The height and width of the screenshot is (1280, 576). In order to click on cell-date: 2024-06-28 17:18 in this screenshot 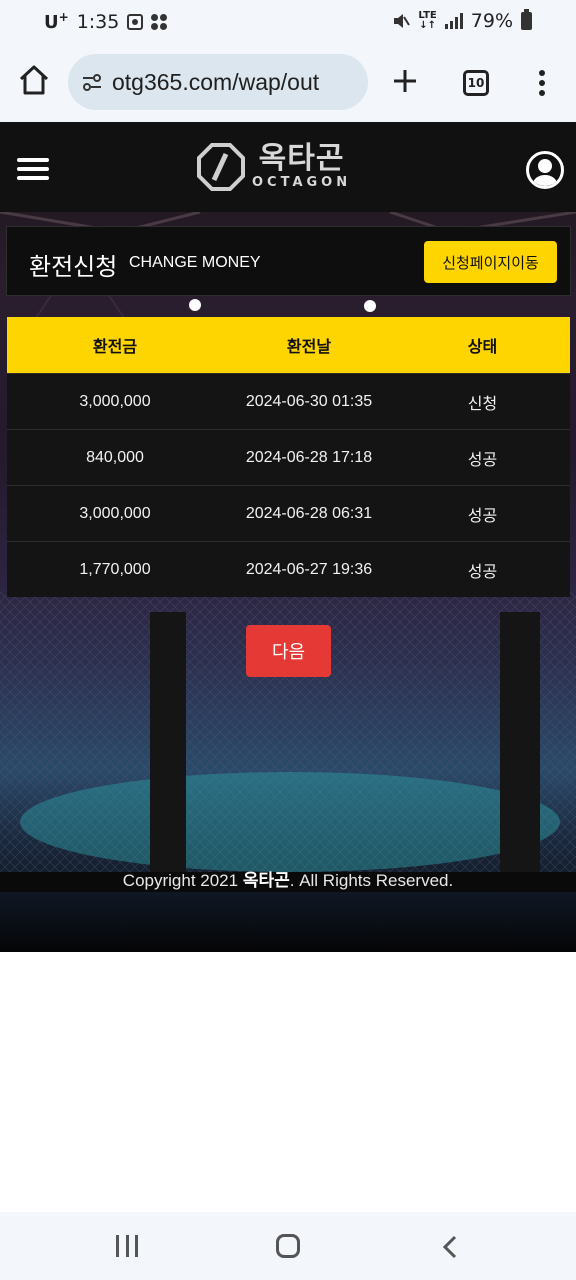, I will do `click(309, 457)`.